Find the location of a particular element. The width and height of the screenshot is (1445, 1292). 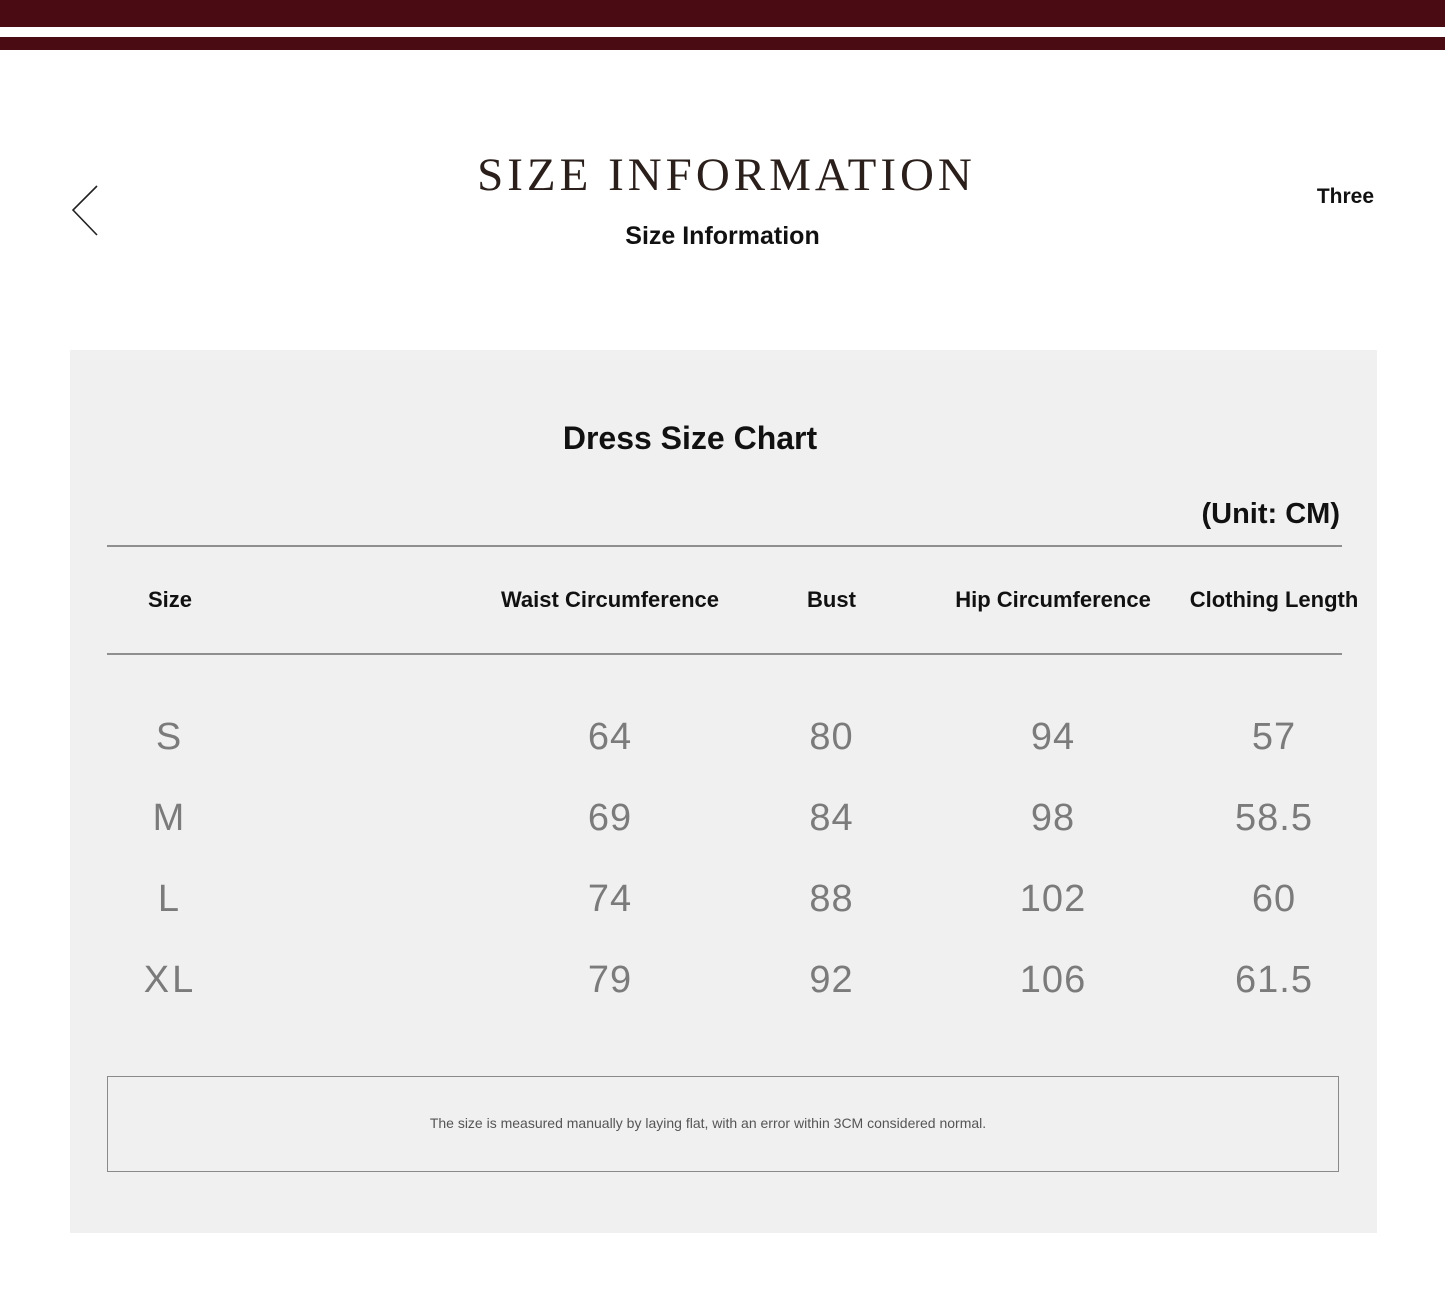

table-top-divider is located at coordinates (724, 546).